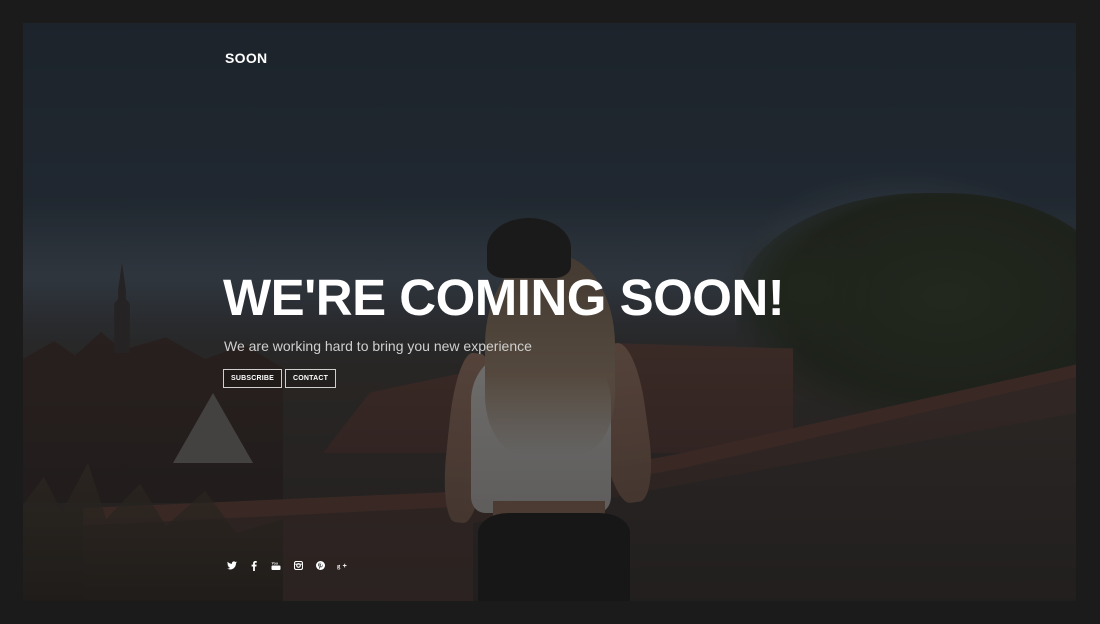  I want to click on page-title: WE'RE COMING SOON!, so click(504, 297).